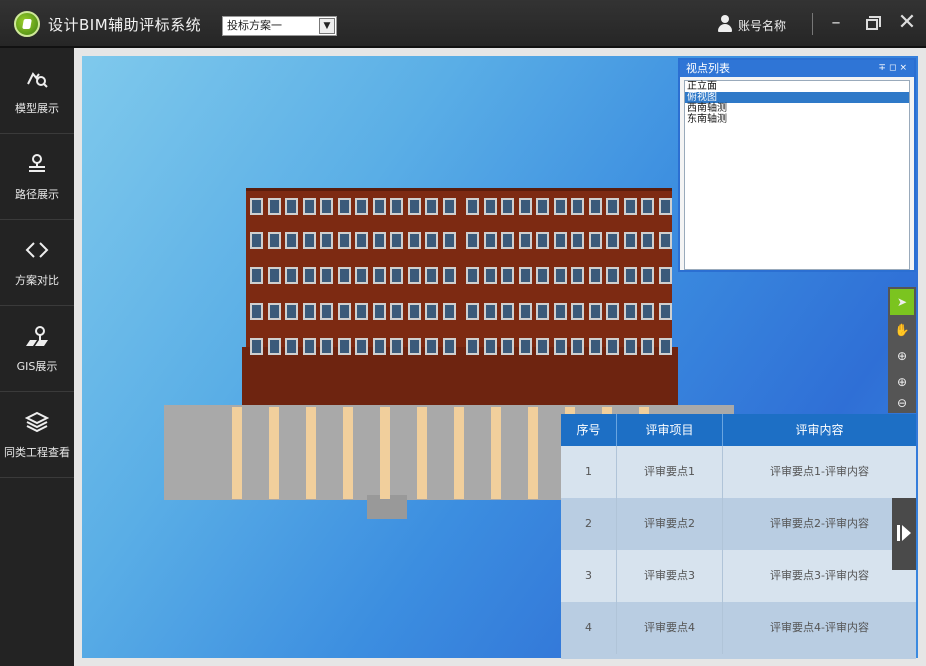 This screenshot has height=666, width=926. I want to click on table-cell: 评审要点4-评审内容, so click(819, 627).